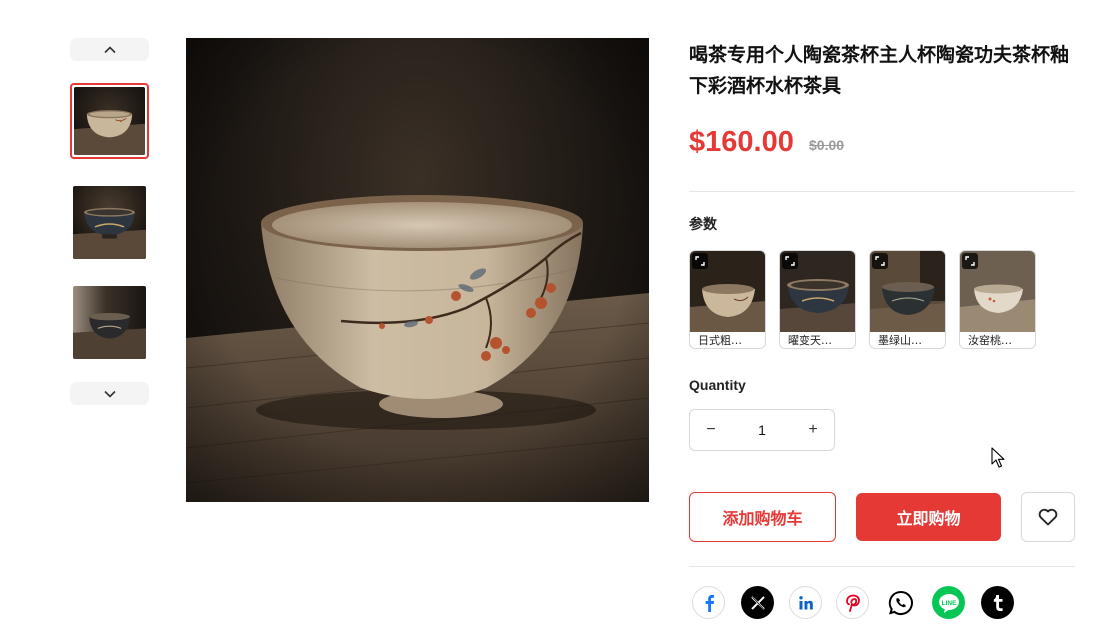 Image resolution: width=1106 pixels, height=640 pixels. I want to click on svg-text: LINE, so click(948, 603).